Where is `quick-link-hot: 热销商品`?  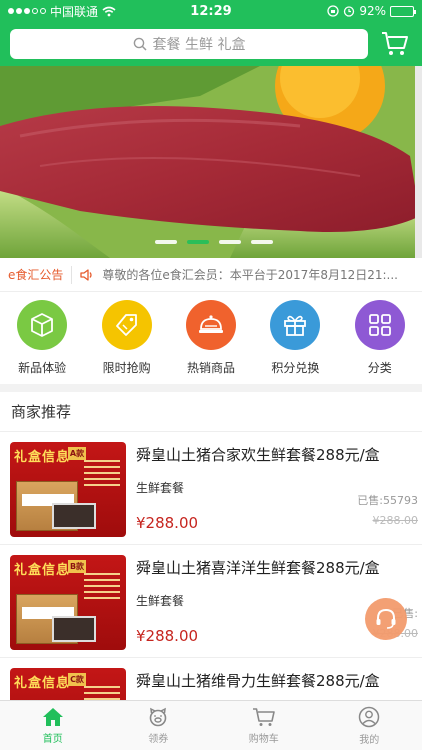
quick-link-hot: 热销商品 is located at coordinates (211, 342).